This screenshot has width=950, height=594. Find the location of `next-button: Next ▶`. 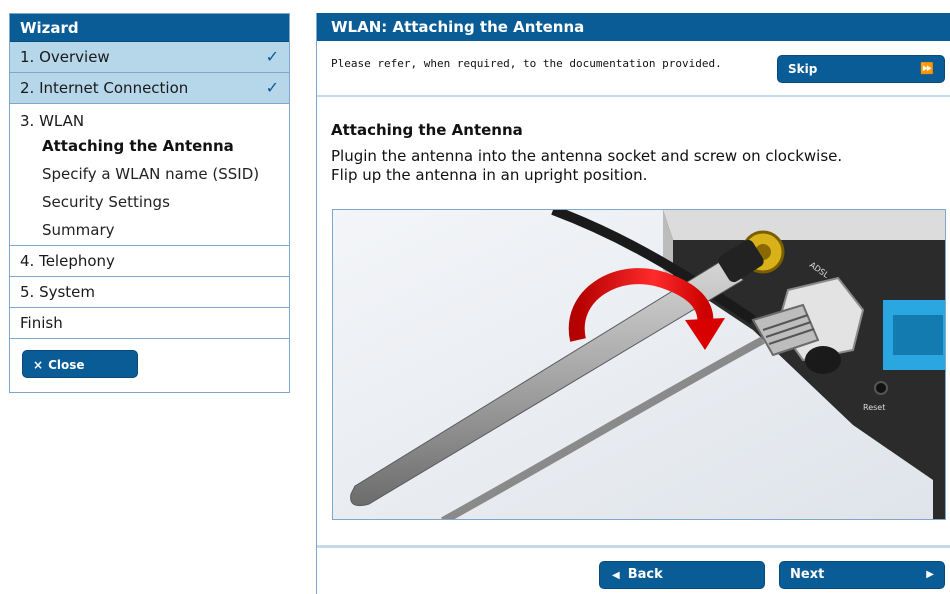

next-button: Next ▶ is located at coordinates (862, 575).